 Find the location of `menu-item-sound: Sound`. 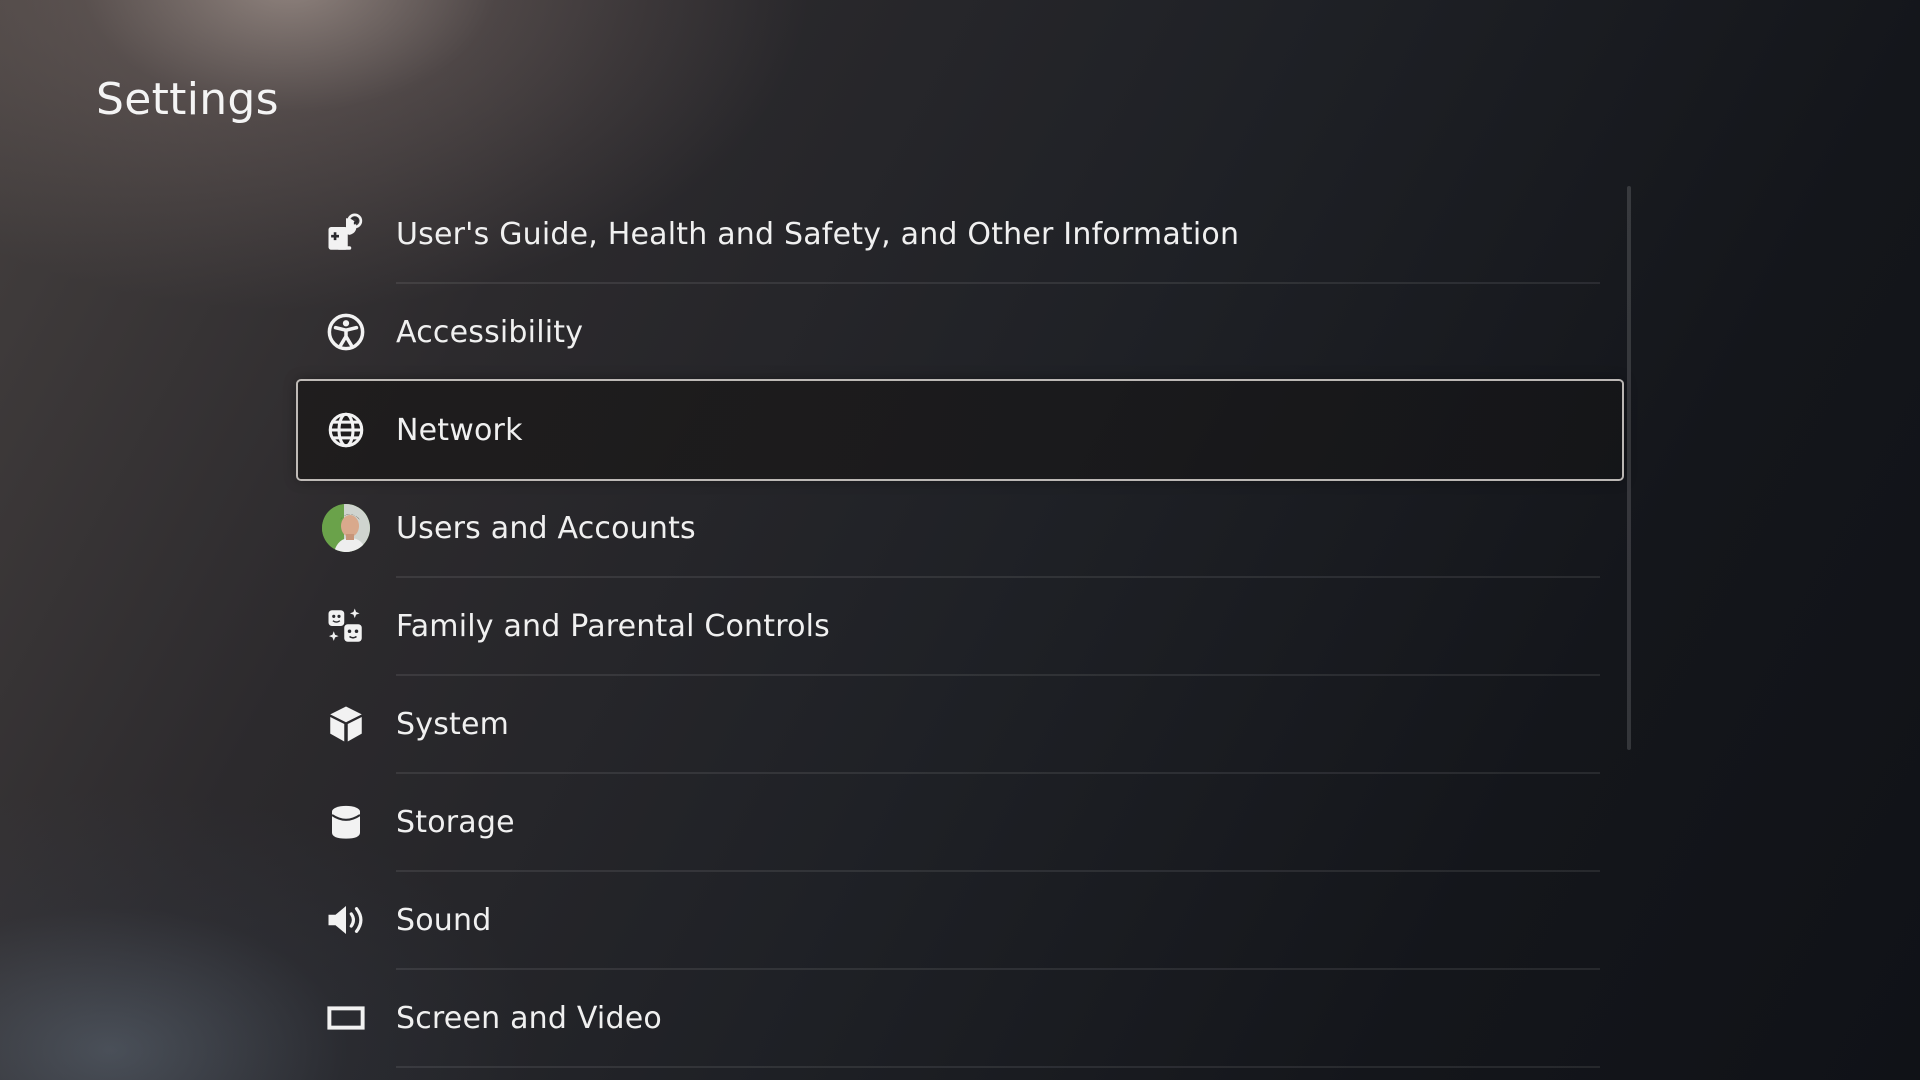

menu-item-sound: Sound is located at coordinates (960, 920).